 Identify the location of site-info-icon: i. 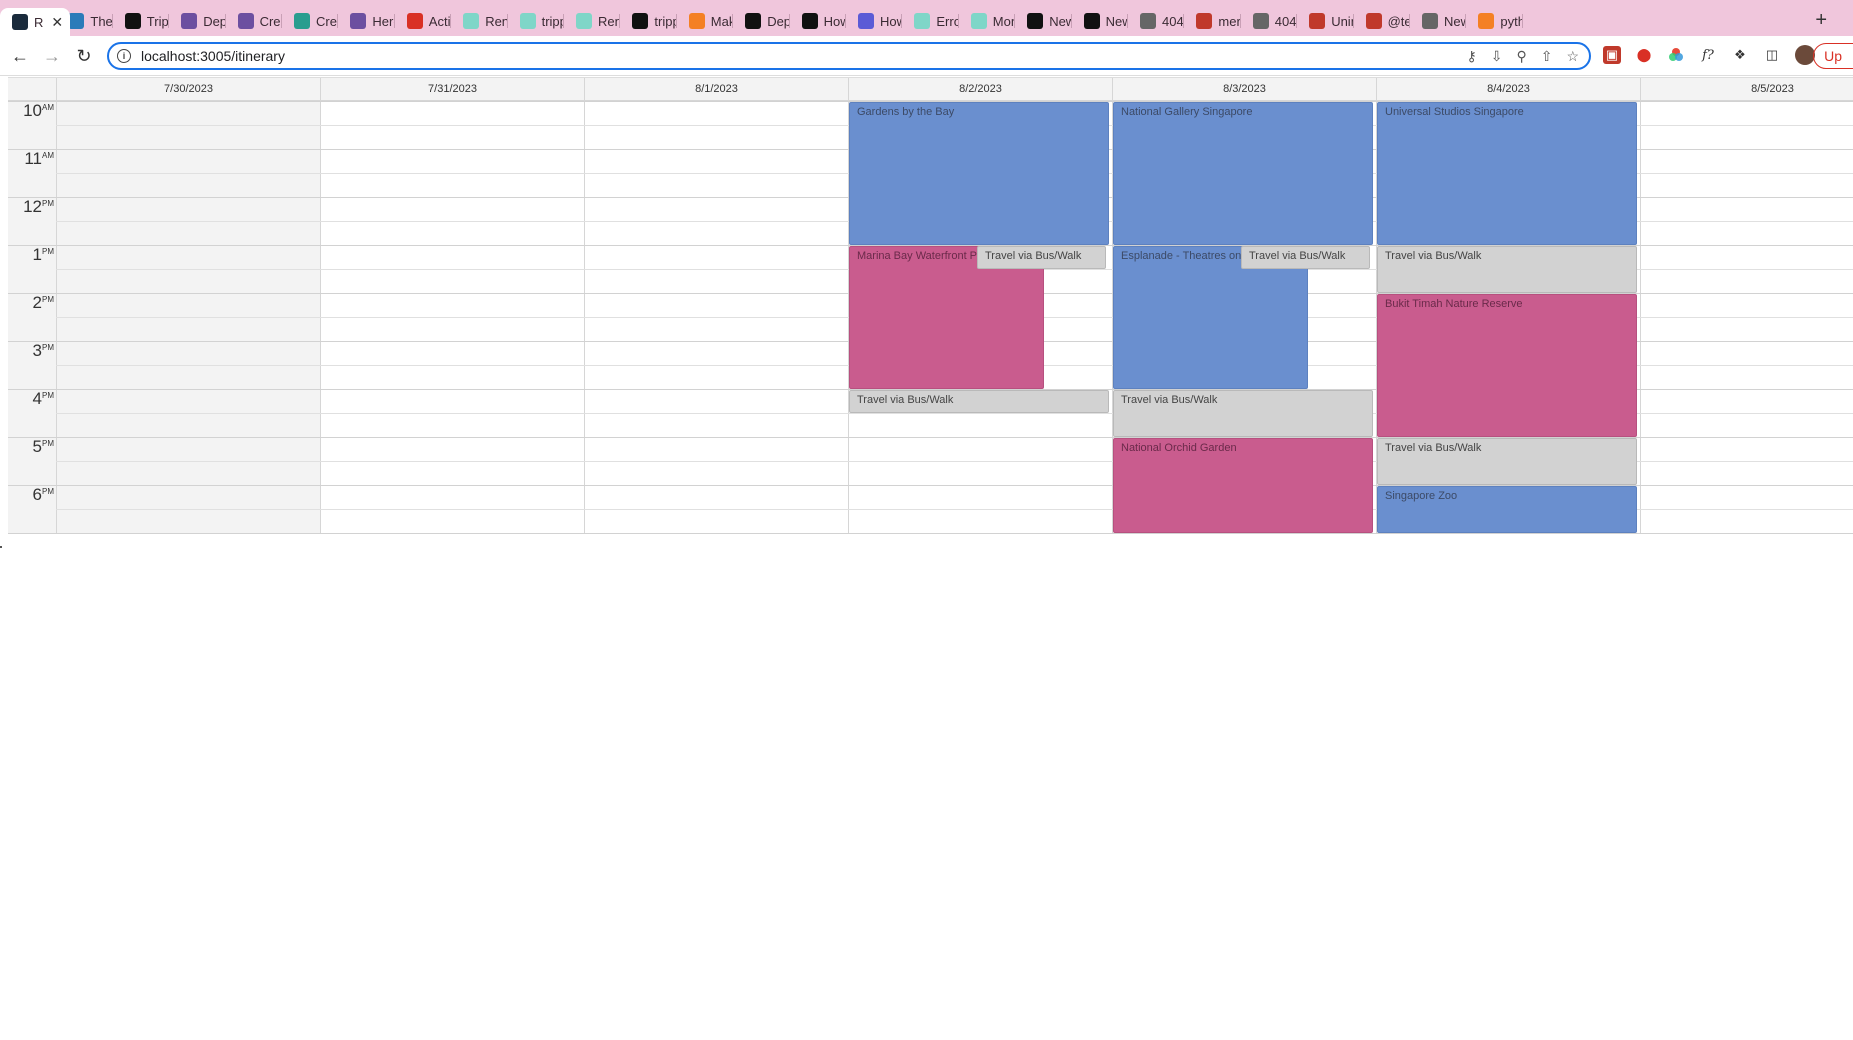
(124, 56).